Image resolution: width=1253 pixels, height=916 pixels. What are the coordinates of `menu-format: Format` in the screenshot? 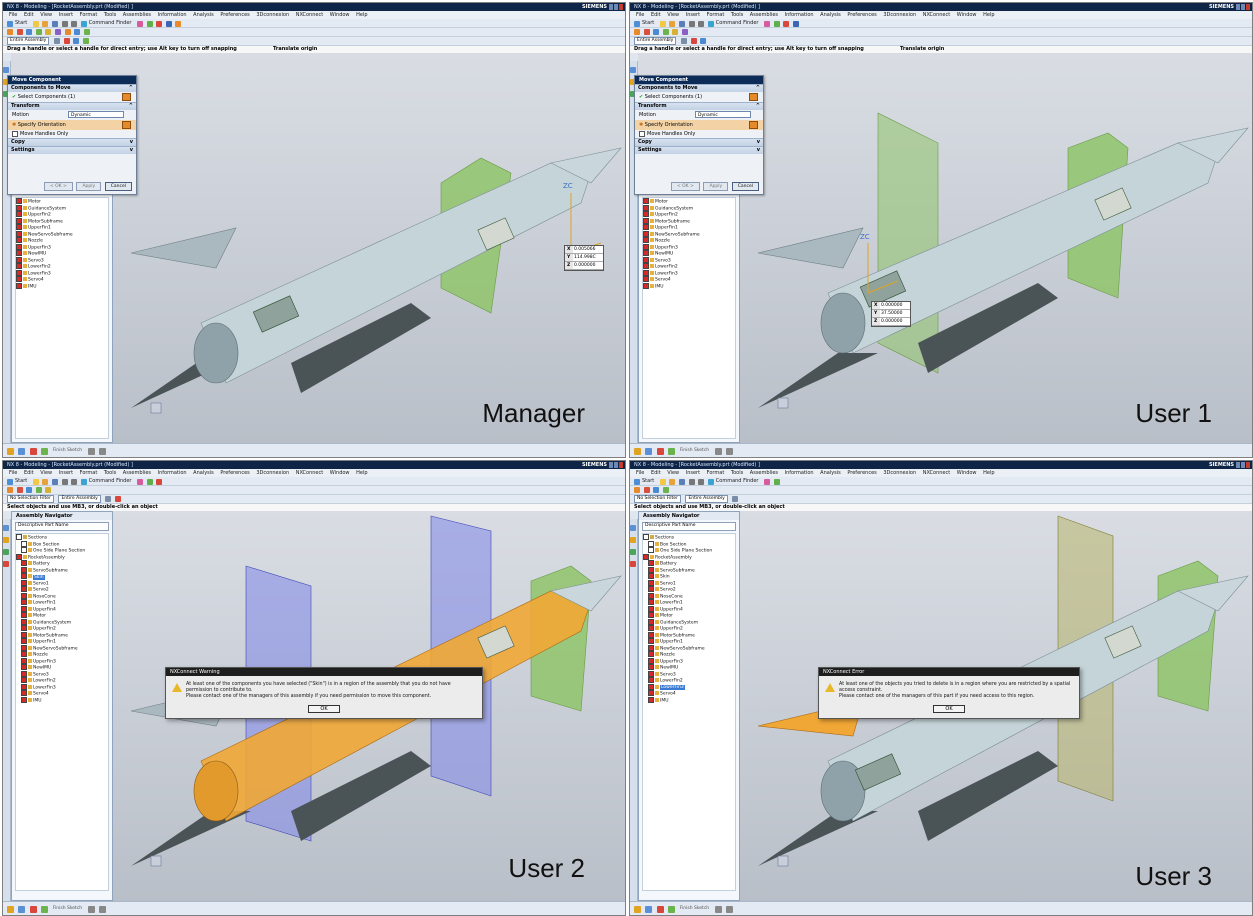 It's located at (89, 473).